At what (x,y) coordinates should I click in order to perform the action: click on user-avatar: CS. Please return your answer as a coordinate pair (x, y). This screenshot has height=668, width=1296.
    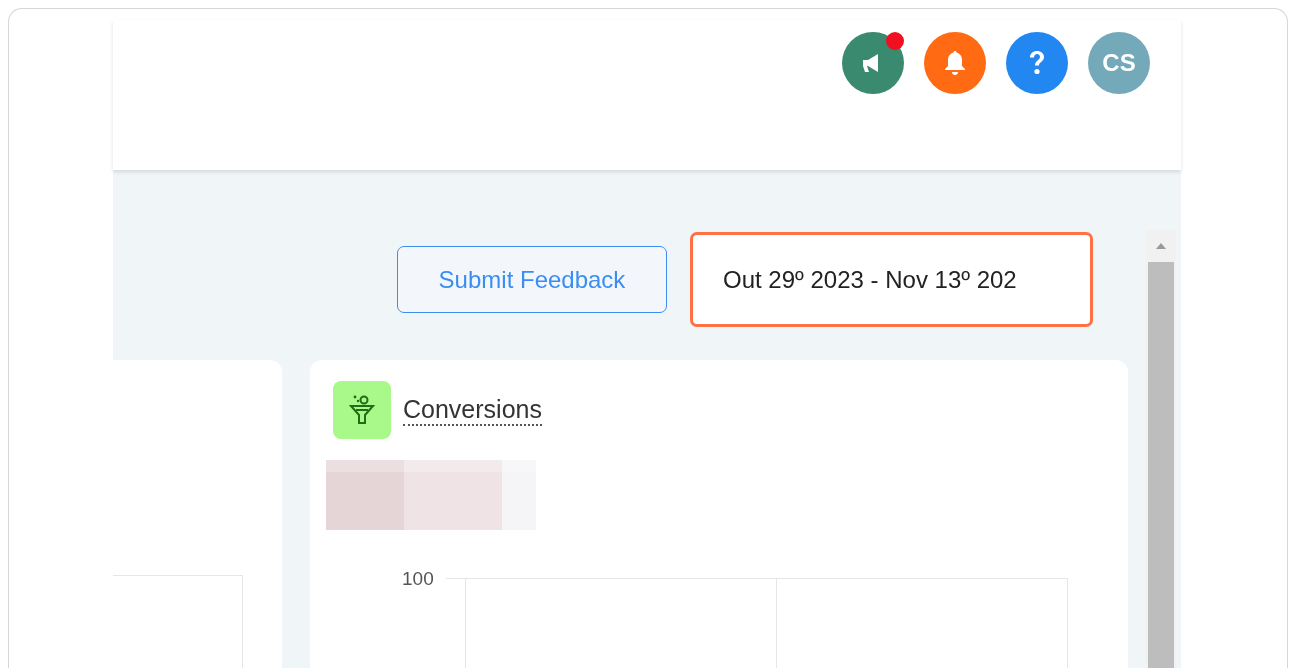
    Looking at the image, I should click on (1119, 63).